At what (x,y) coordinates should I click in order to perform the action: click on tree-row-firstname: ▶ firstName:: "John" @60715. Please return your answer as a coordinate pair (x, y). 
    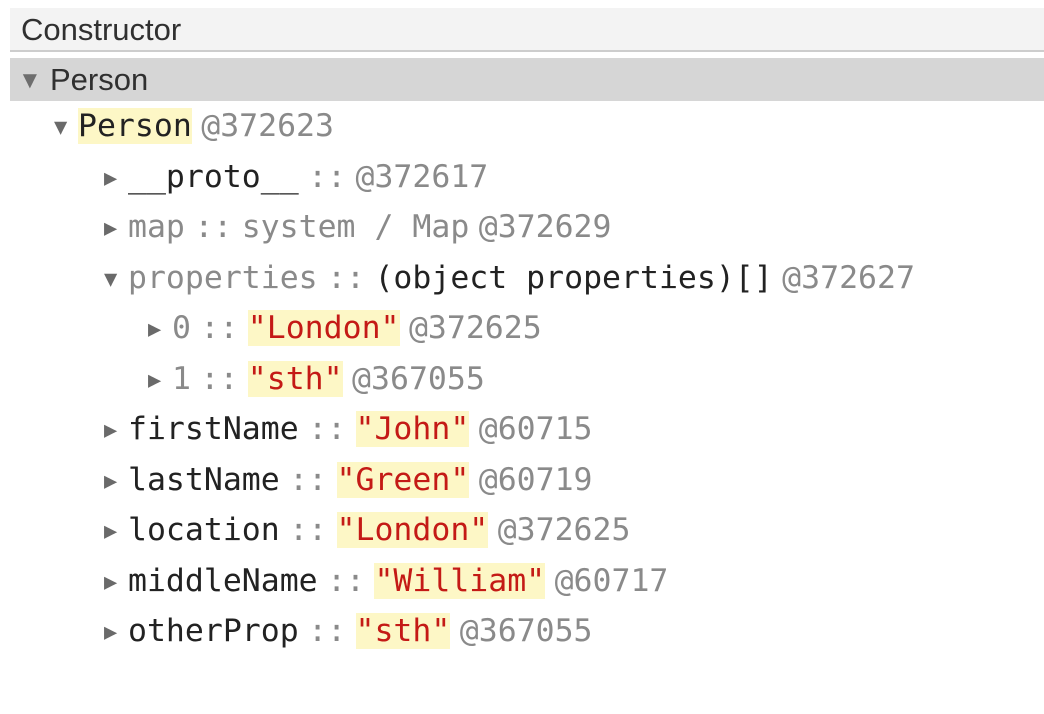
    Looking at the image, I should click on (527, 429).